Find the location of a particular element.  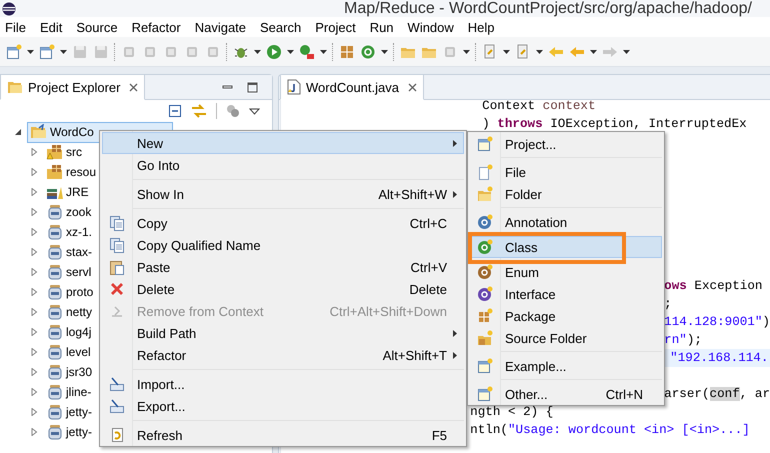

code-line: Context context is located at coordinates (539, 106).